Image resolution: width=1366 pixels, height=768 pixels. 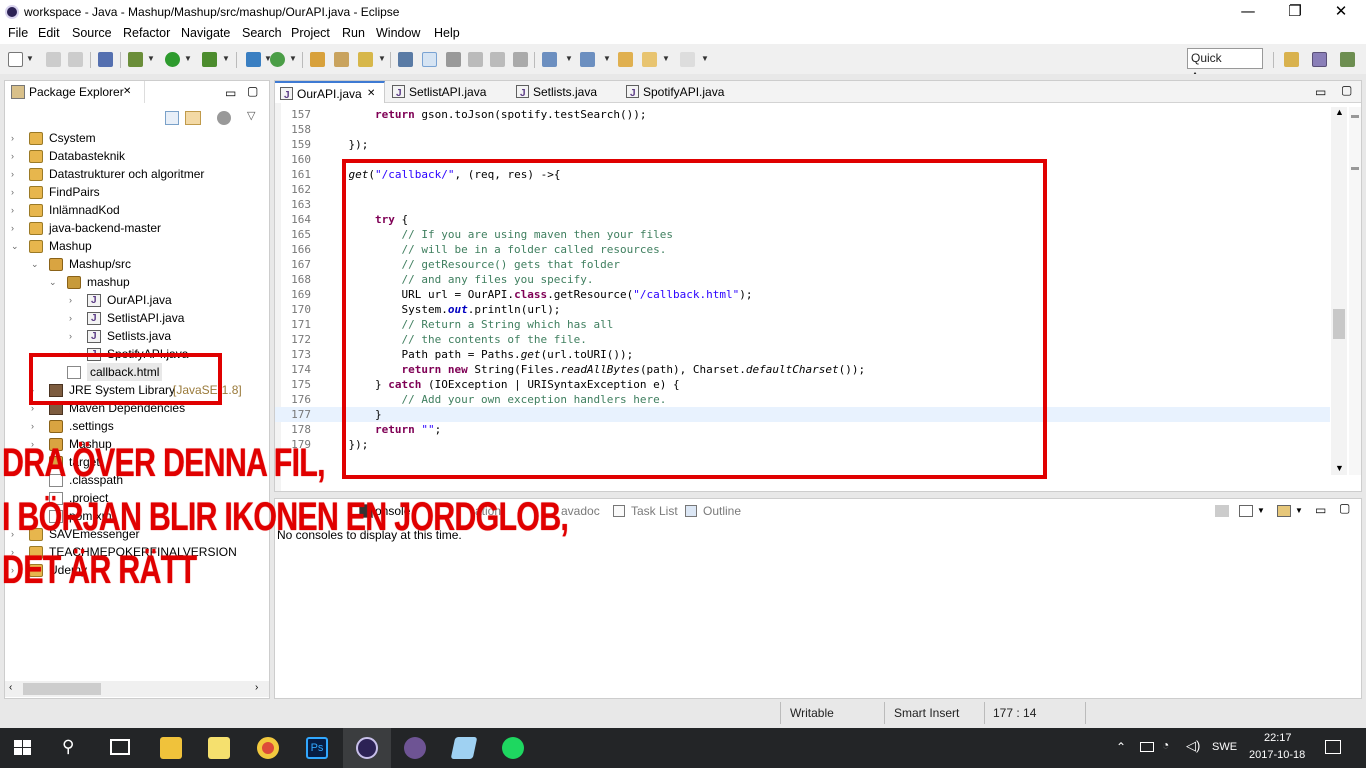 What do you see at coordinates (18, 33) in the screenshot?
I see `menu-file: File` at bounding box center [18, 33].